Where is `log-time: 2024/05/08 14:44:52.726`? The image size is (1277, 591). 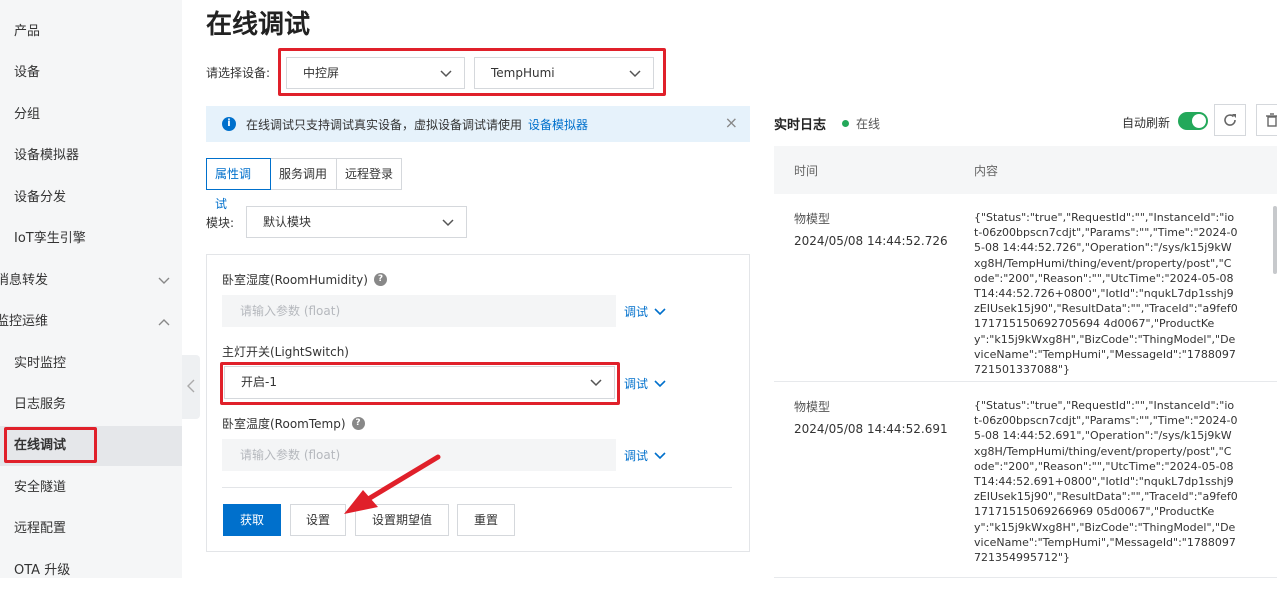 log-time: 2024/05/08 14:44:52.726 is located at coordinates (871, 241).